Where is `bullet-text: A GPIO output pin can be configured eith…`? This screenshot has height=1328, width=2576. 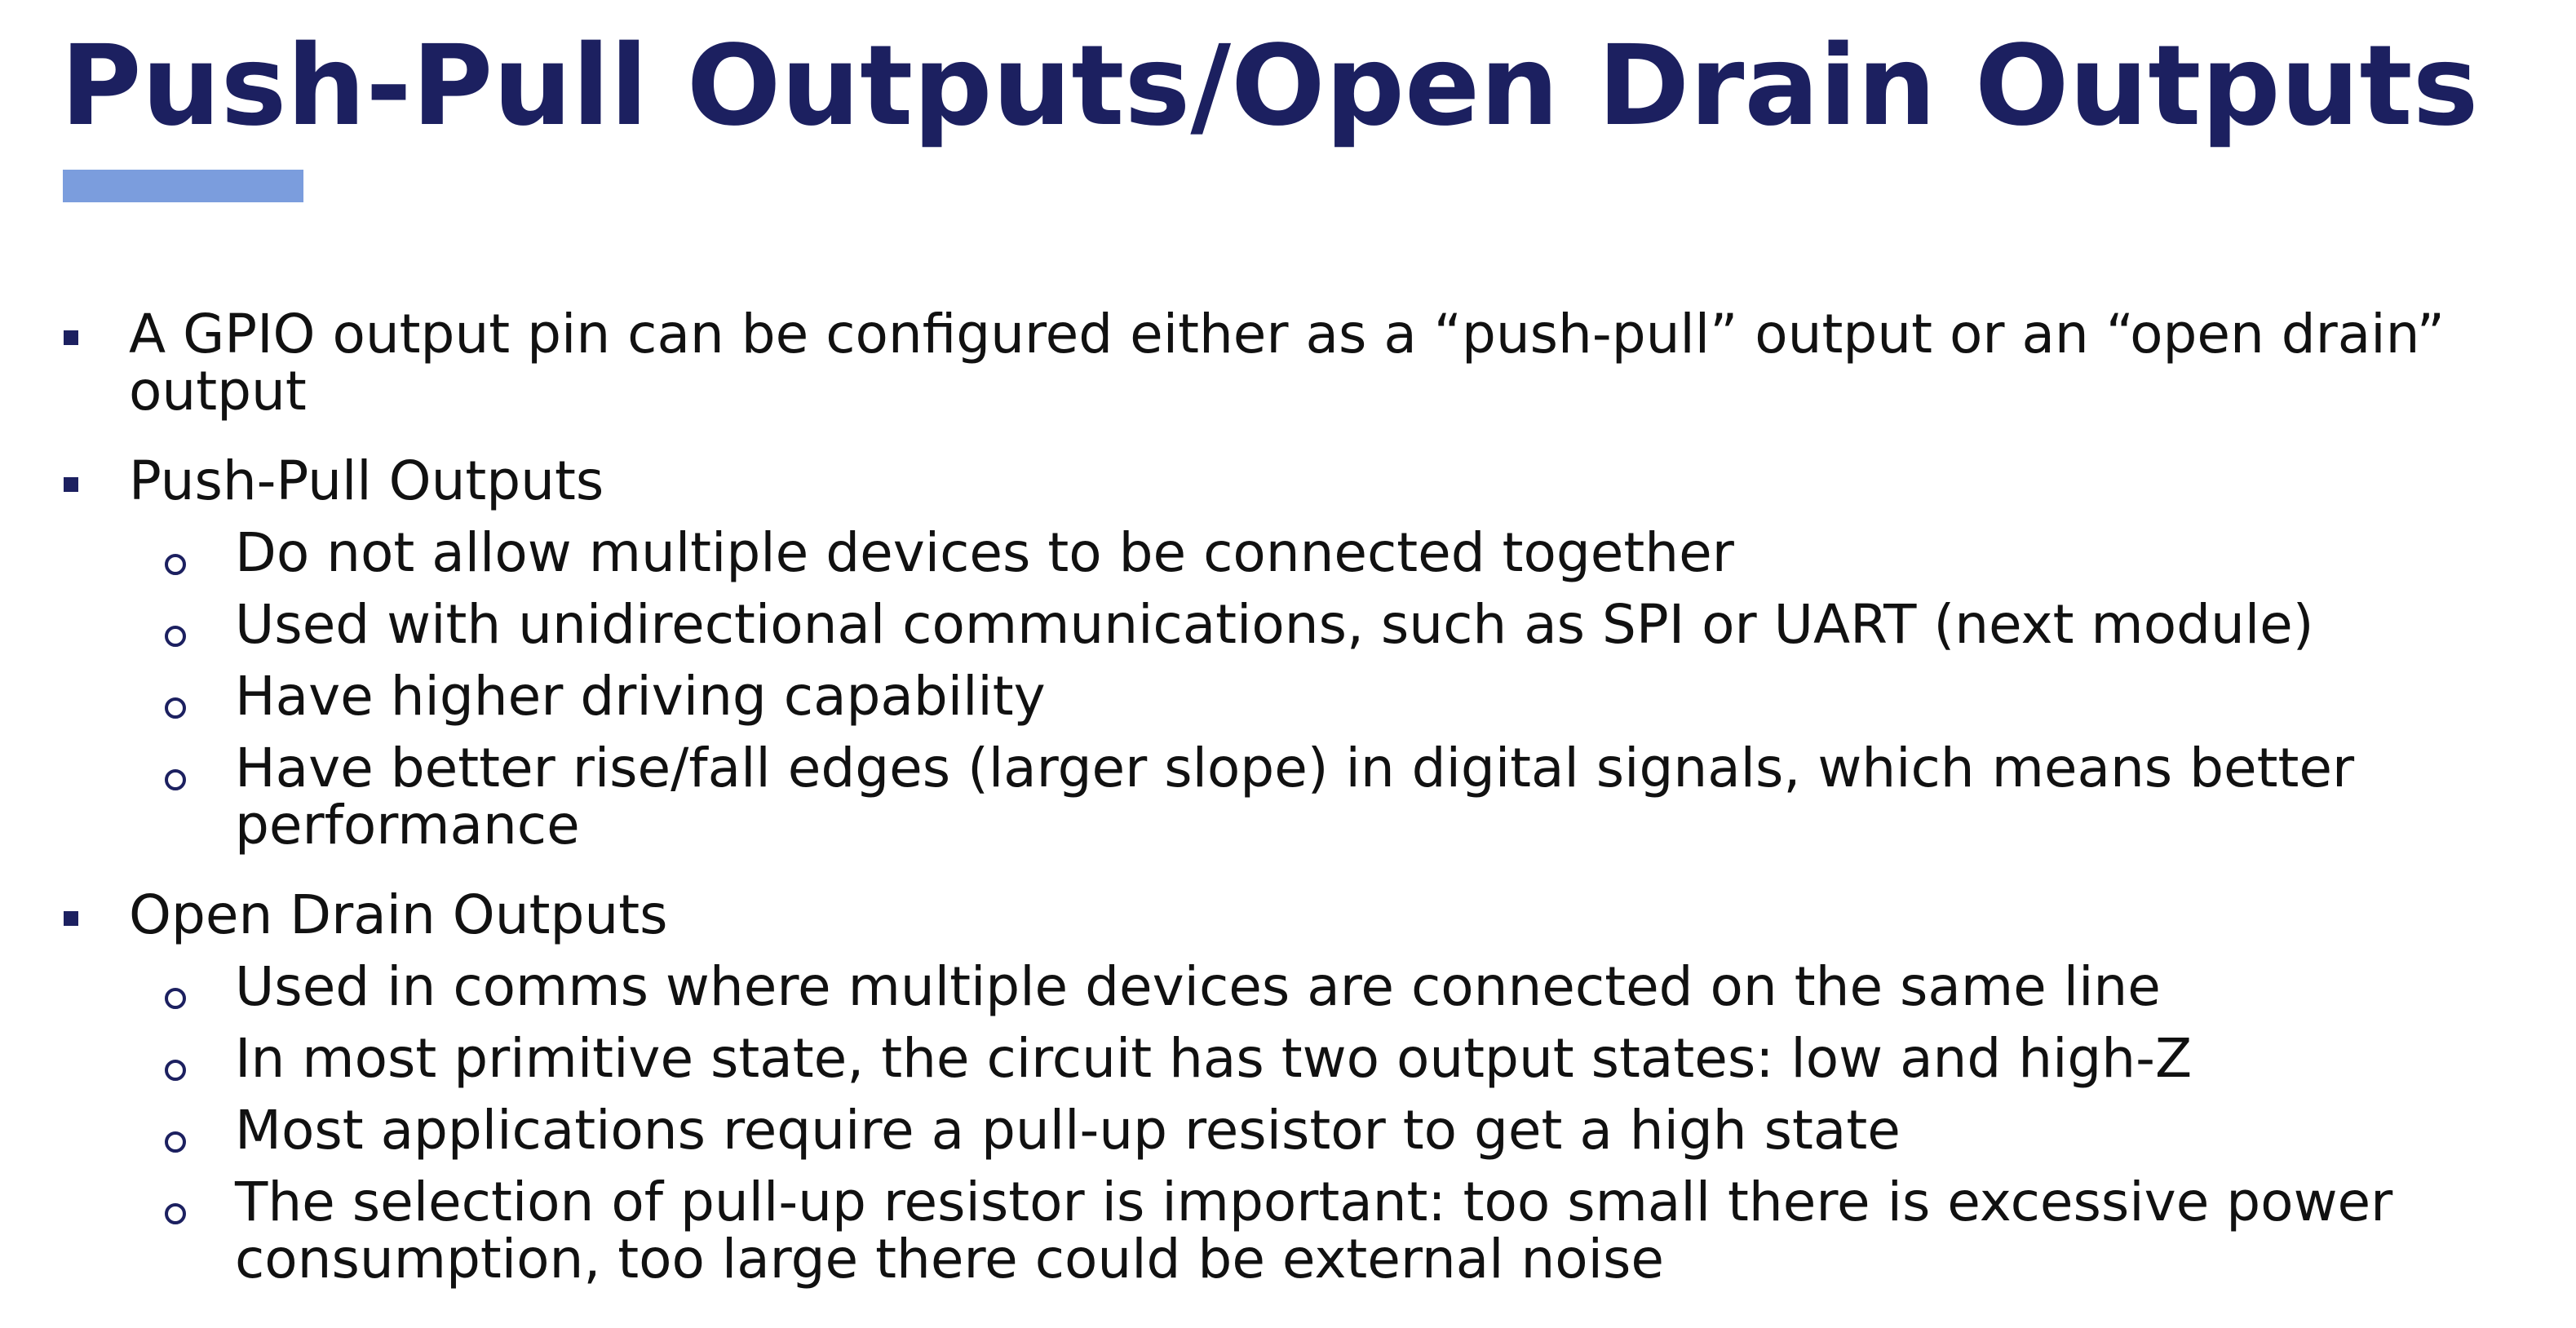
bullet-text: A GPIO output pin can be configured eith… is located at coordinates (1287, 363).